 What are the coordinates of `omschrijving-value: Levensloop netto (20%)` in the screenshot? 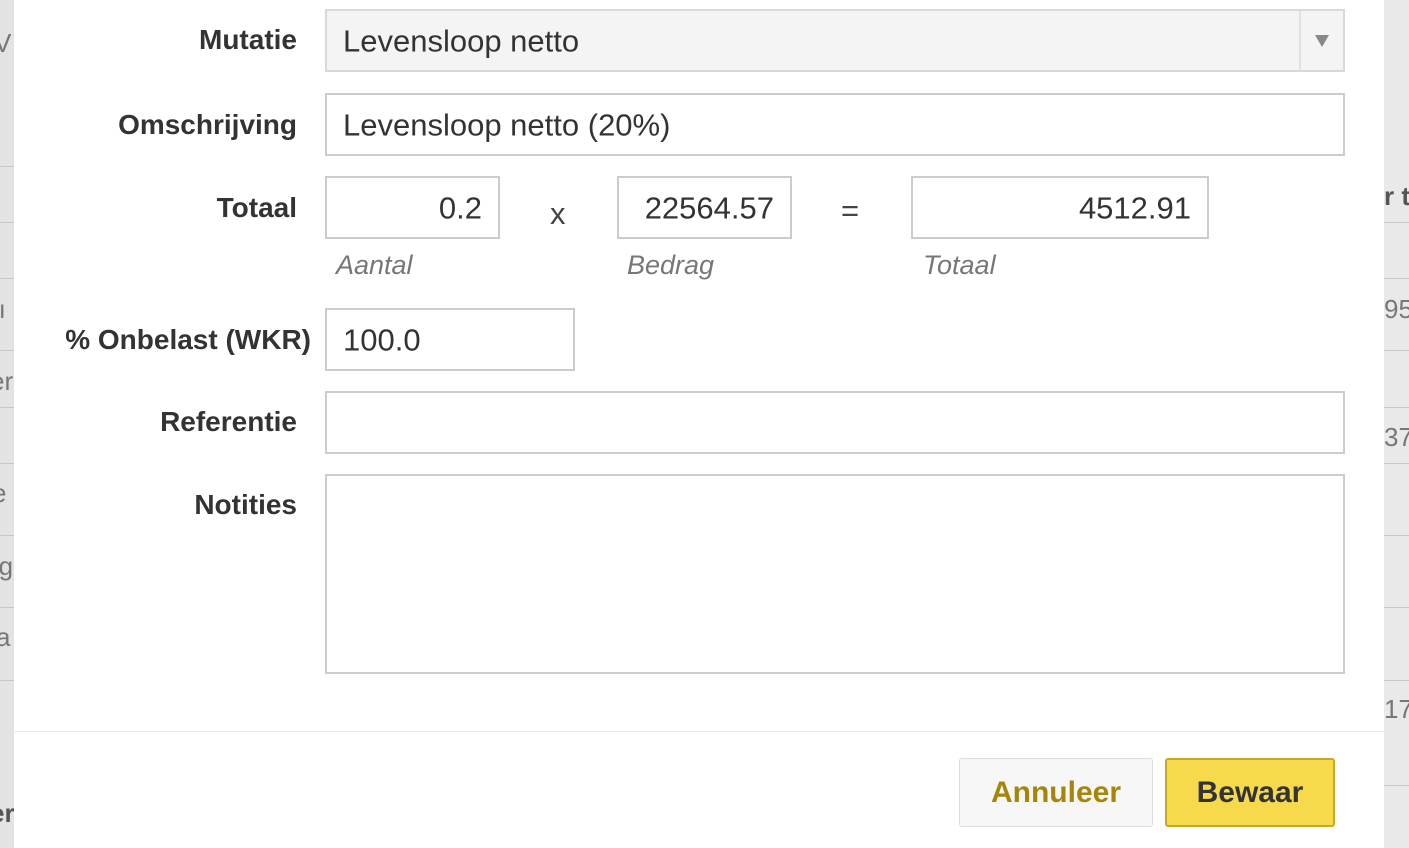 It's located at (507, 124).